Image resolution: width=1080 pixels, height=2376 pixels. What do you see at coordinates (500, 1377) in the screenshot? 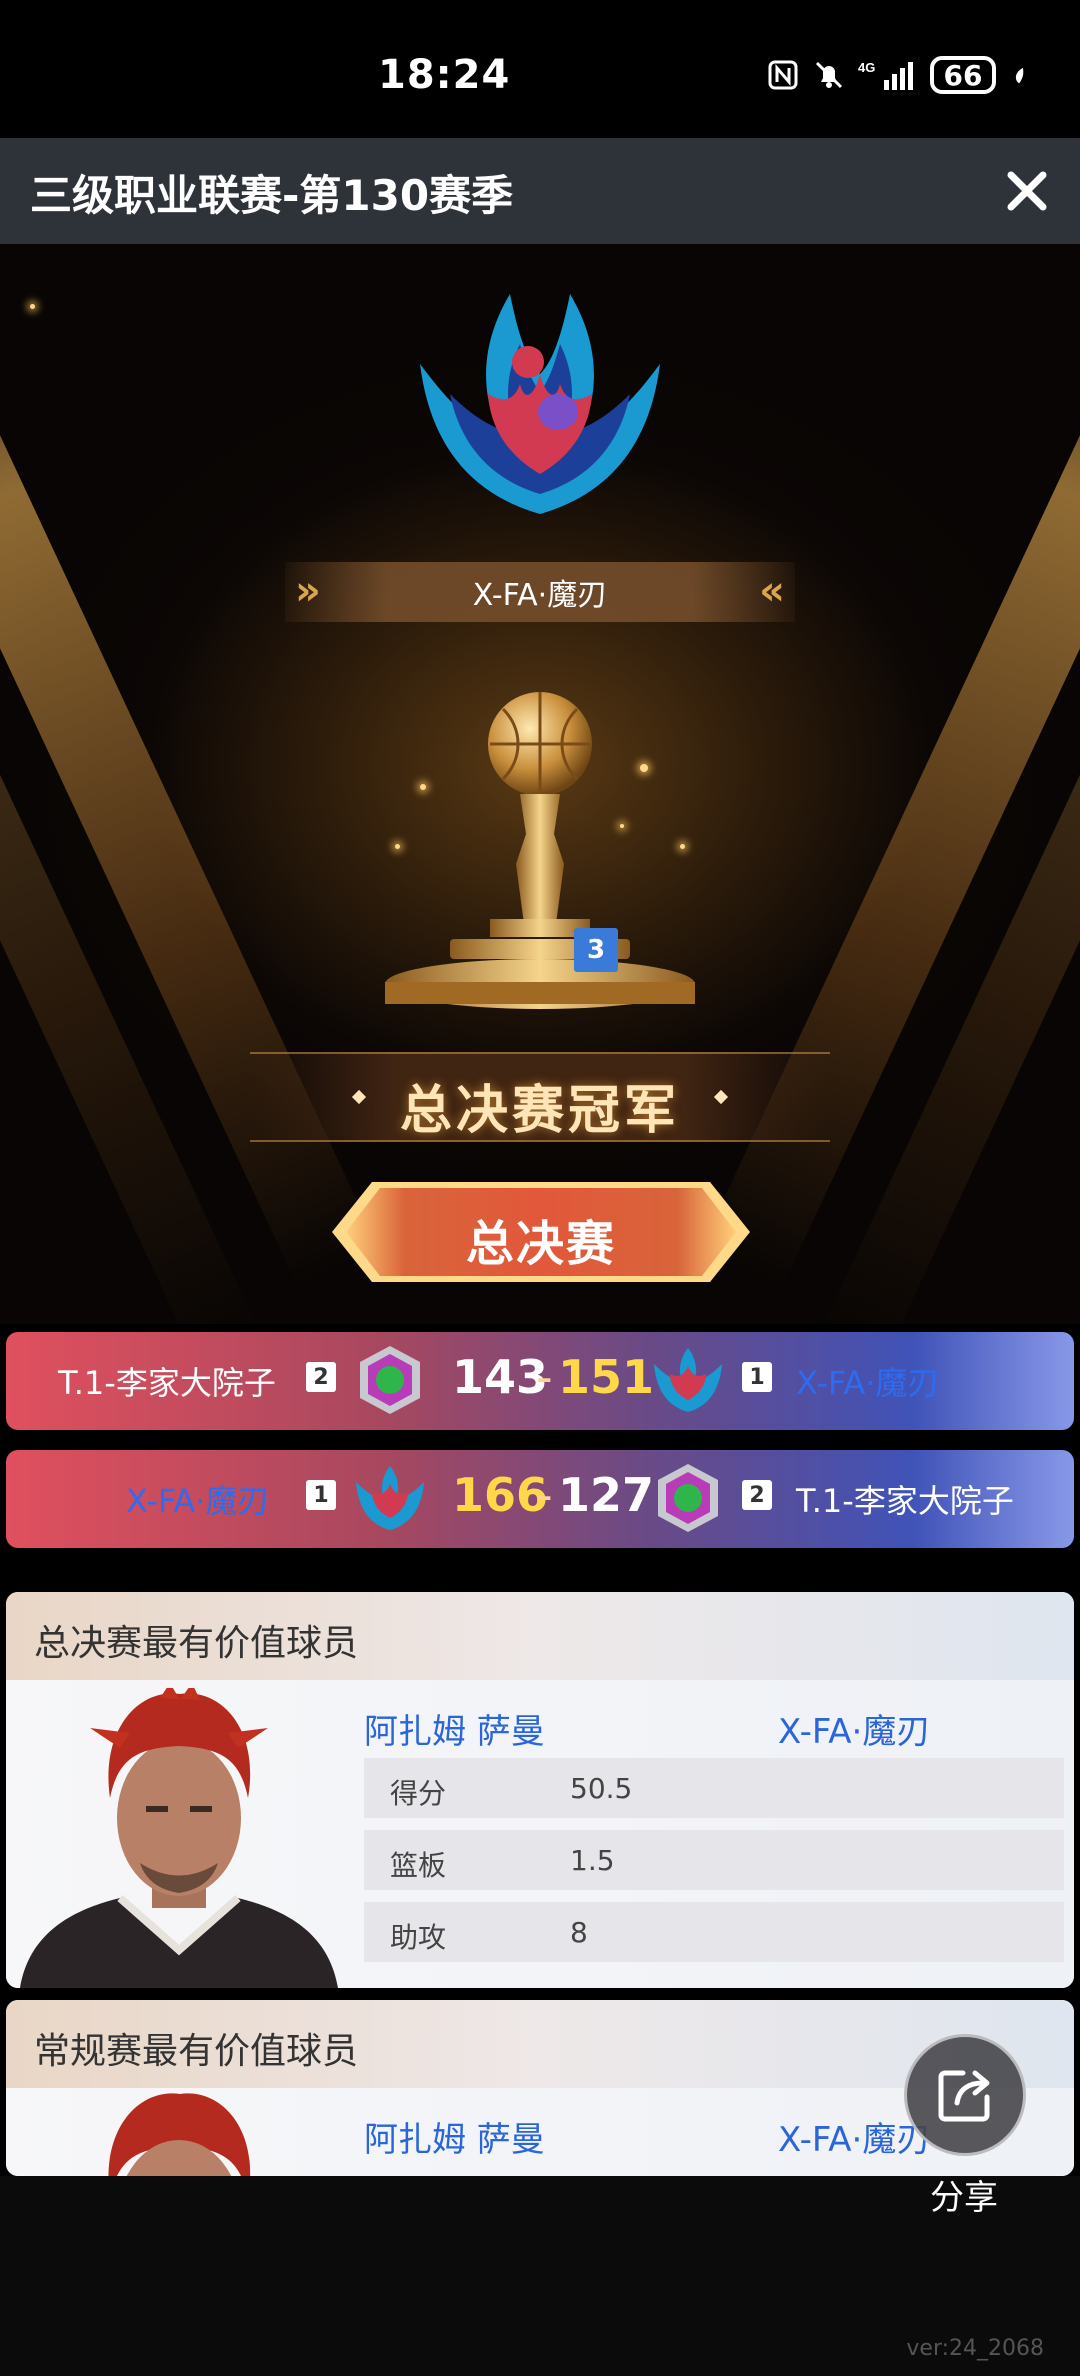
I see `score-left: 143` at bounding box center [500, 1377].